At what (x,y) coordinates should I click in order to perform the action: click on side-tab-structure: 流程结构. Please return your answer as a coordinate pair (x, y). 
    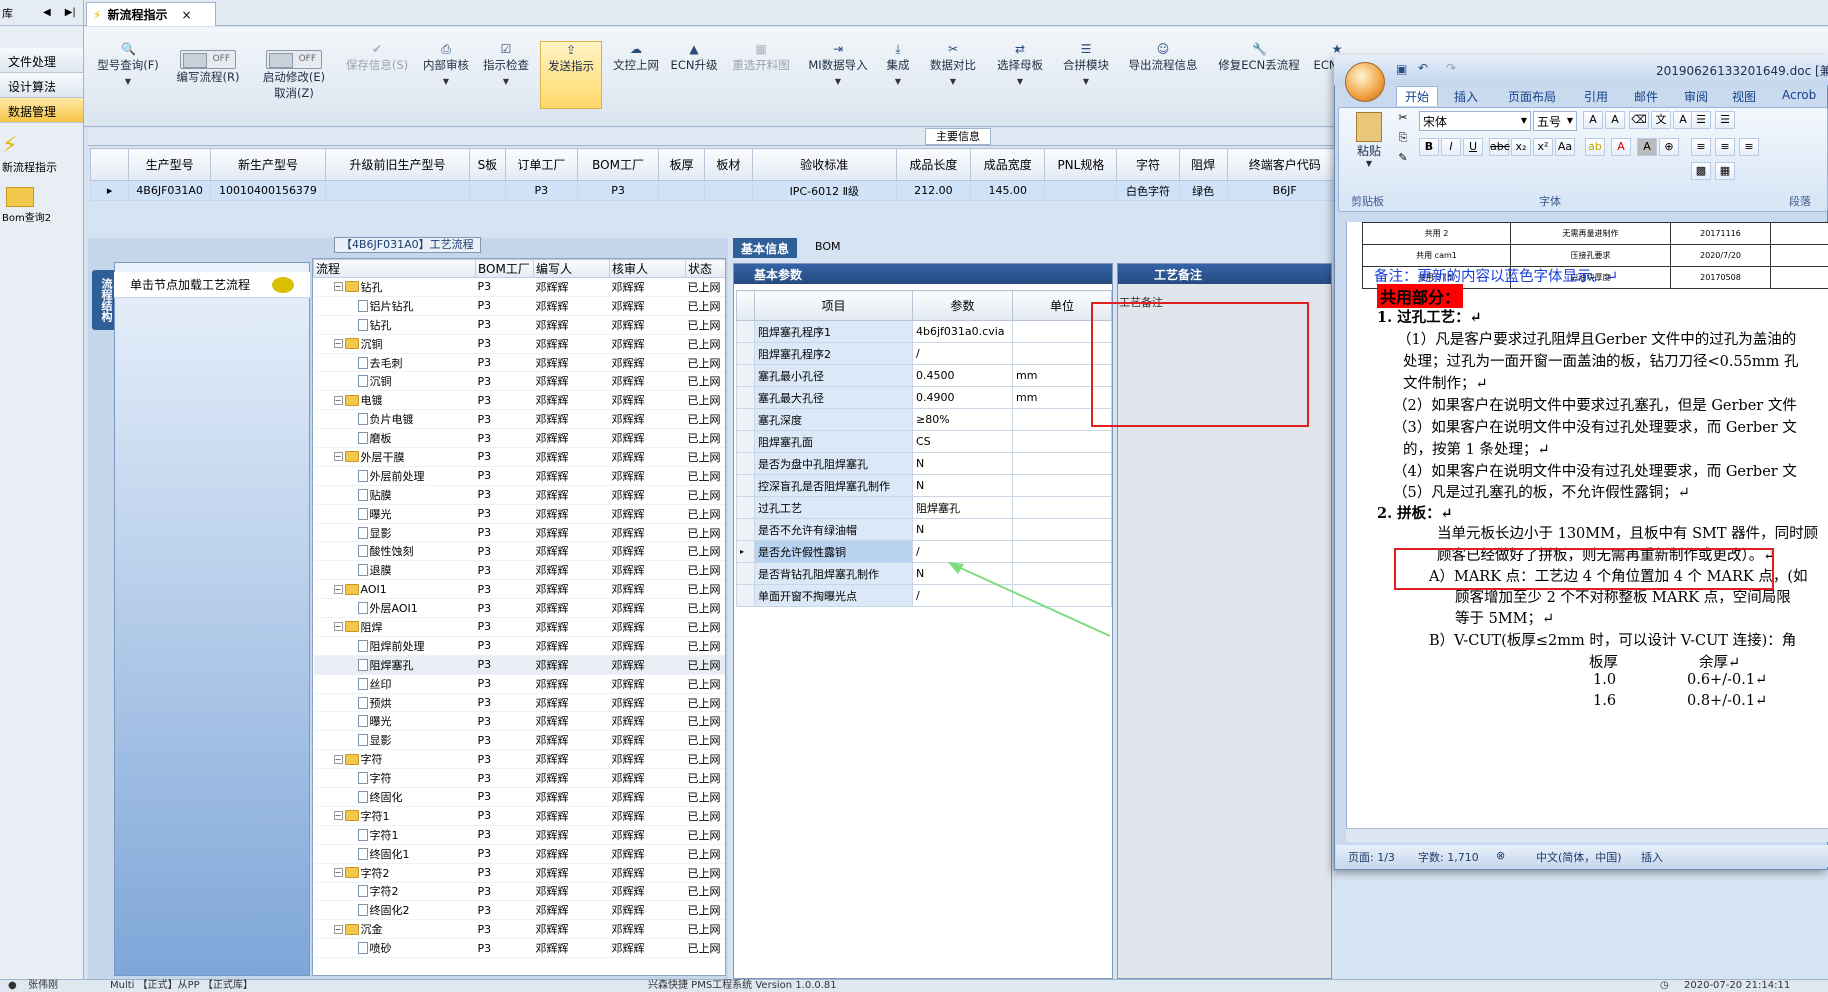
    Looking at the image, I should click on (103, 300).